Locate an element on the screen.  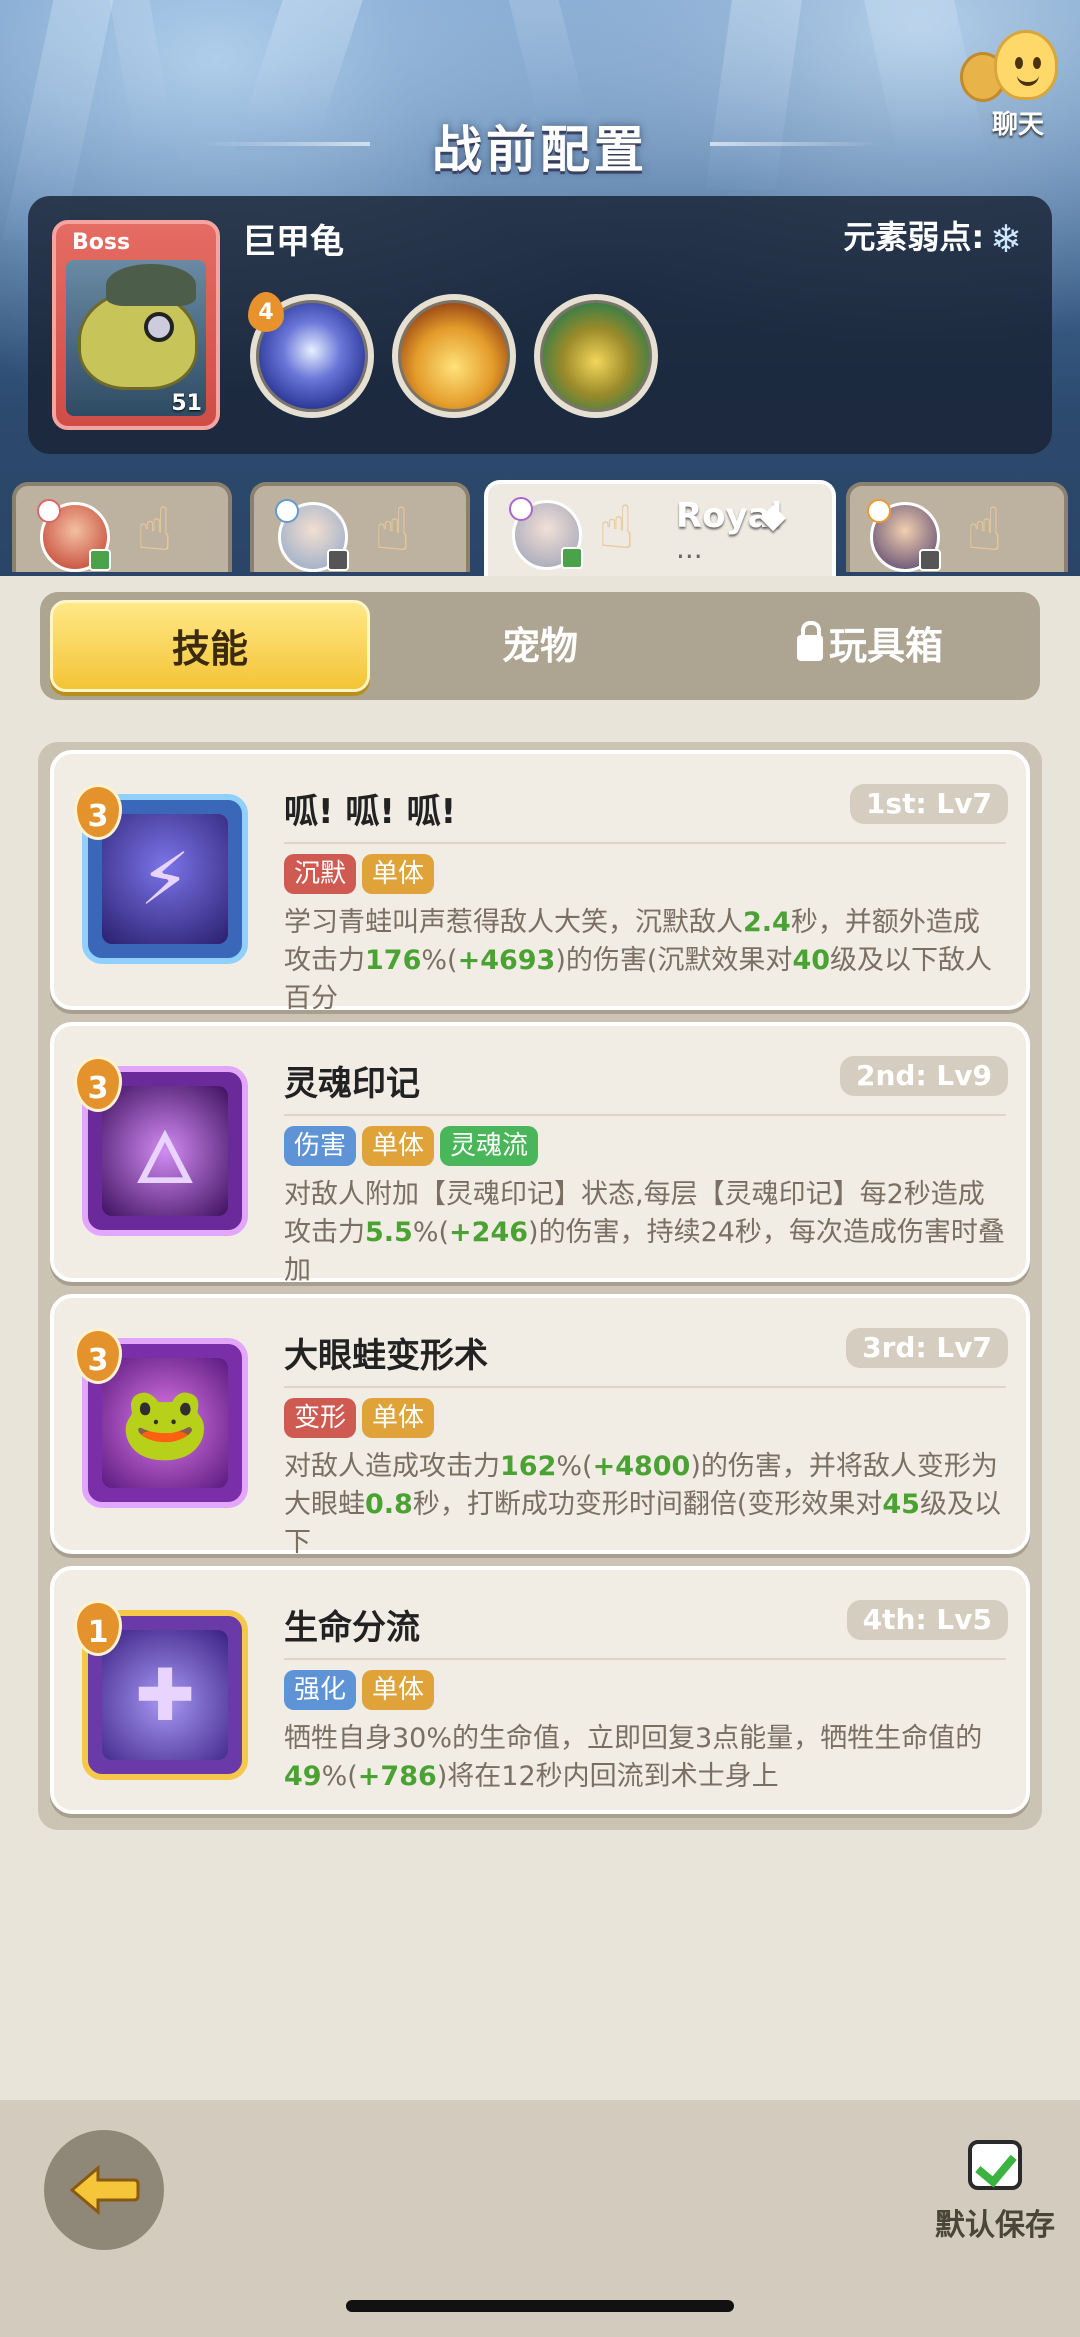
chat-label: 聊天 is located at coordinates (1018, 125).